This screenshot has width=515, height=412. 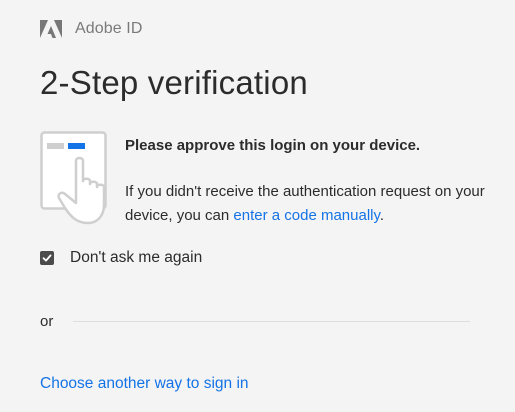 What do you see at coordinates (47, 321) in the screenshot?
I see `or-label: or` at bounding box center [47, 321].